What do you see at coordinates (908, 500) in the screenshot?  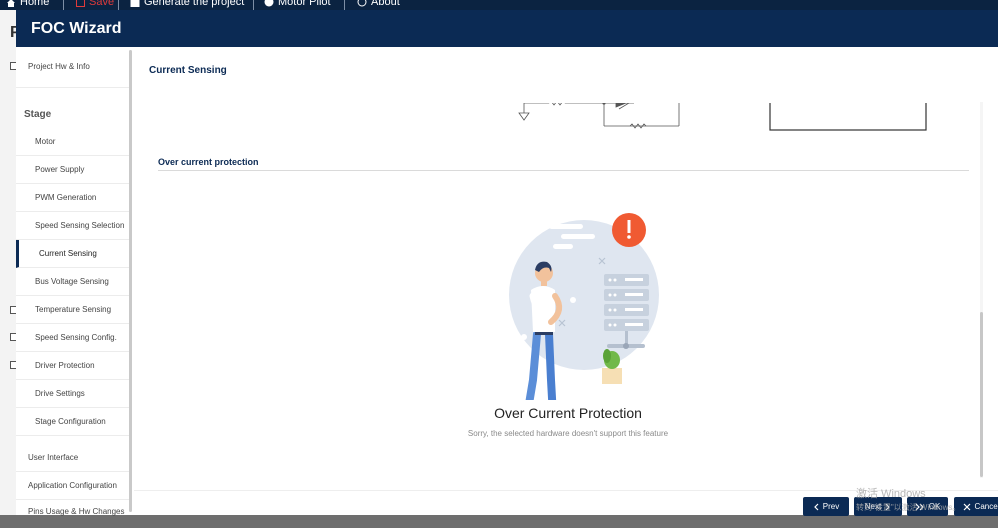 I see `windows-activation-watermark: 激活 Windows 转到"设置"以激活 Windows。` at bounding box center [908, 500].